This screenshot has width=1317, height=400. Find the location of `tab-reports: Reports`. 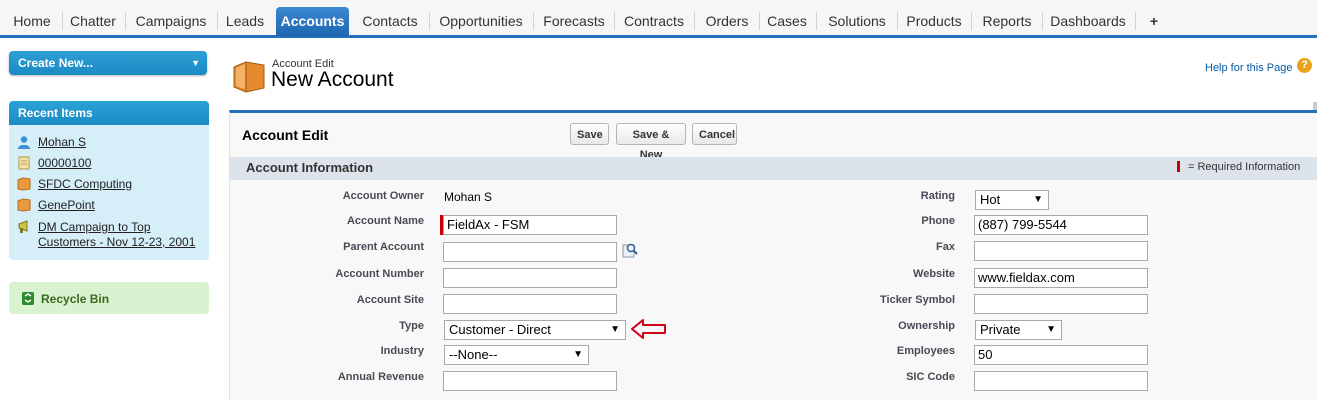

tab-reports: Reports is located at coordinates (1007, 21).